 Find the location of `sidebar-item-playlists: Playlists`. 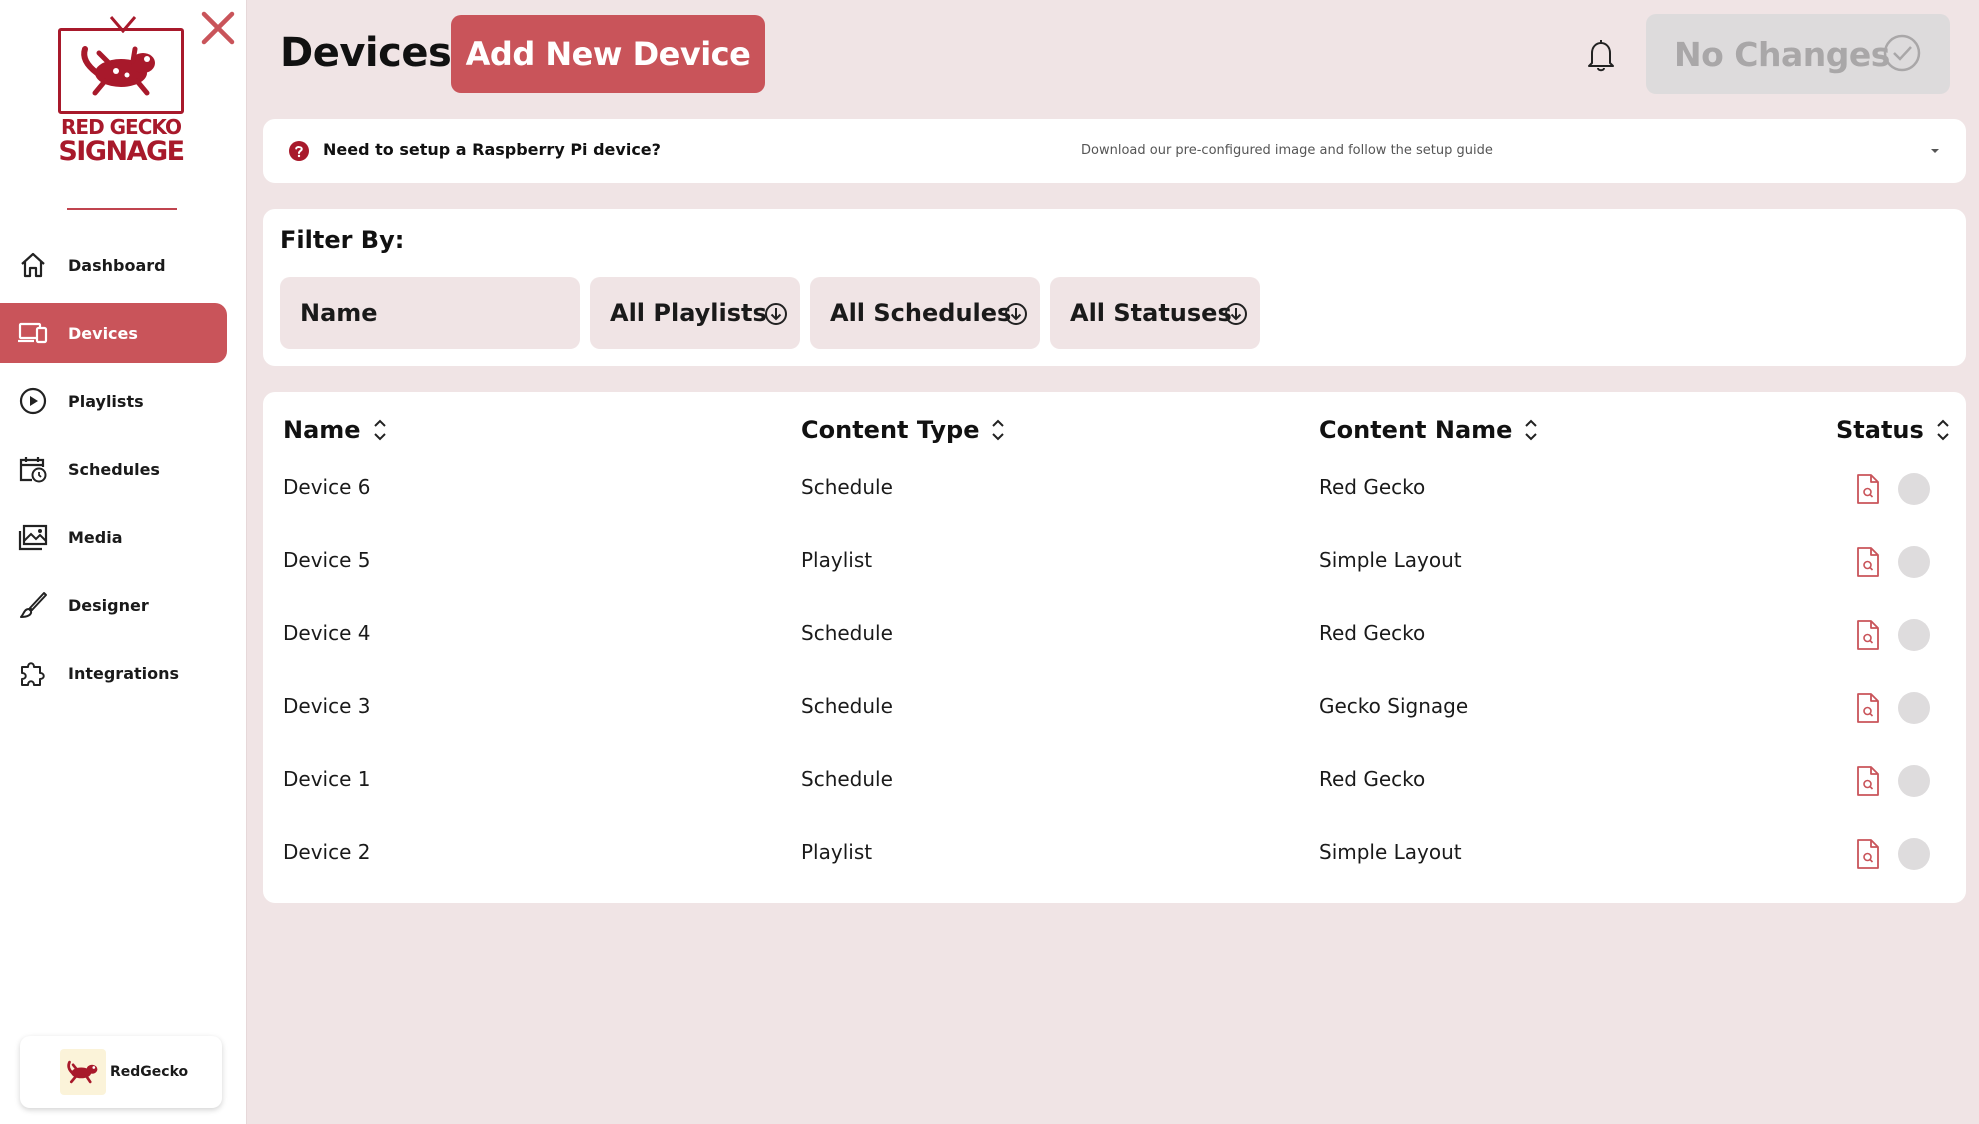

sidebar-item-playlists: Playlists is located at coordinates (113, 401).